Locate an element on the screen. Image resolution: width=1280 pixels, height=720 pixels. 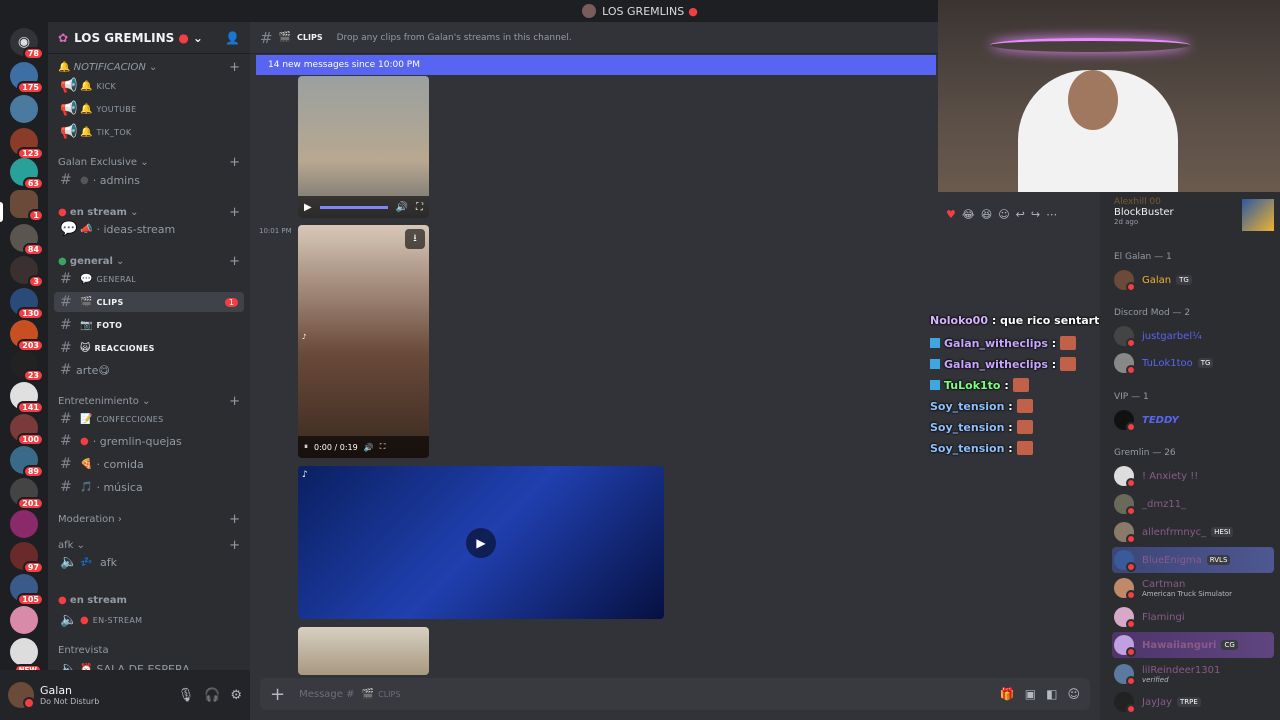
video-attachment-3: ♪ ▶ is located at coordinates (481, 542).